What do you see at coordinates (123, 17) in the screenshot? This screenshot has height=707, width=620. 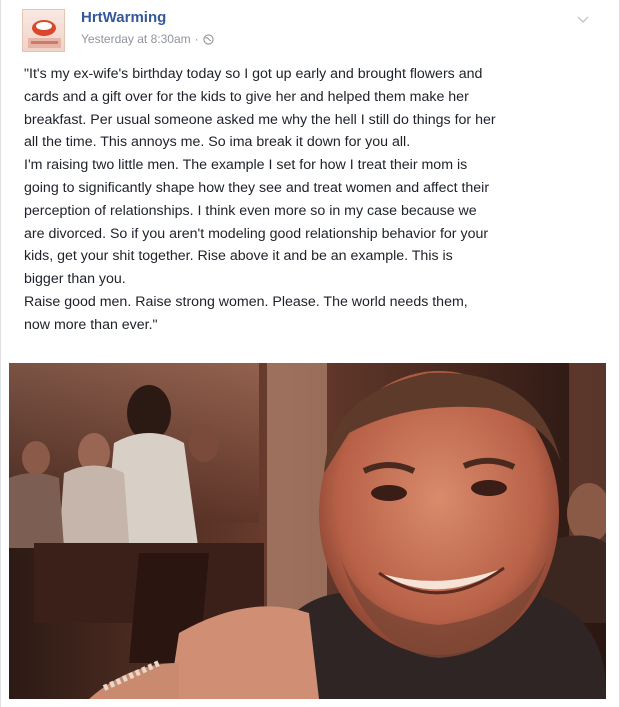 I see `author-name: HrtWarming` at bounding box center [123, 17].